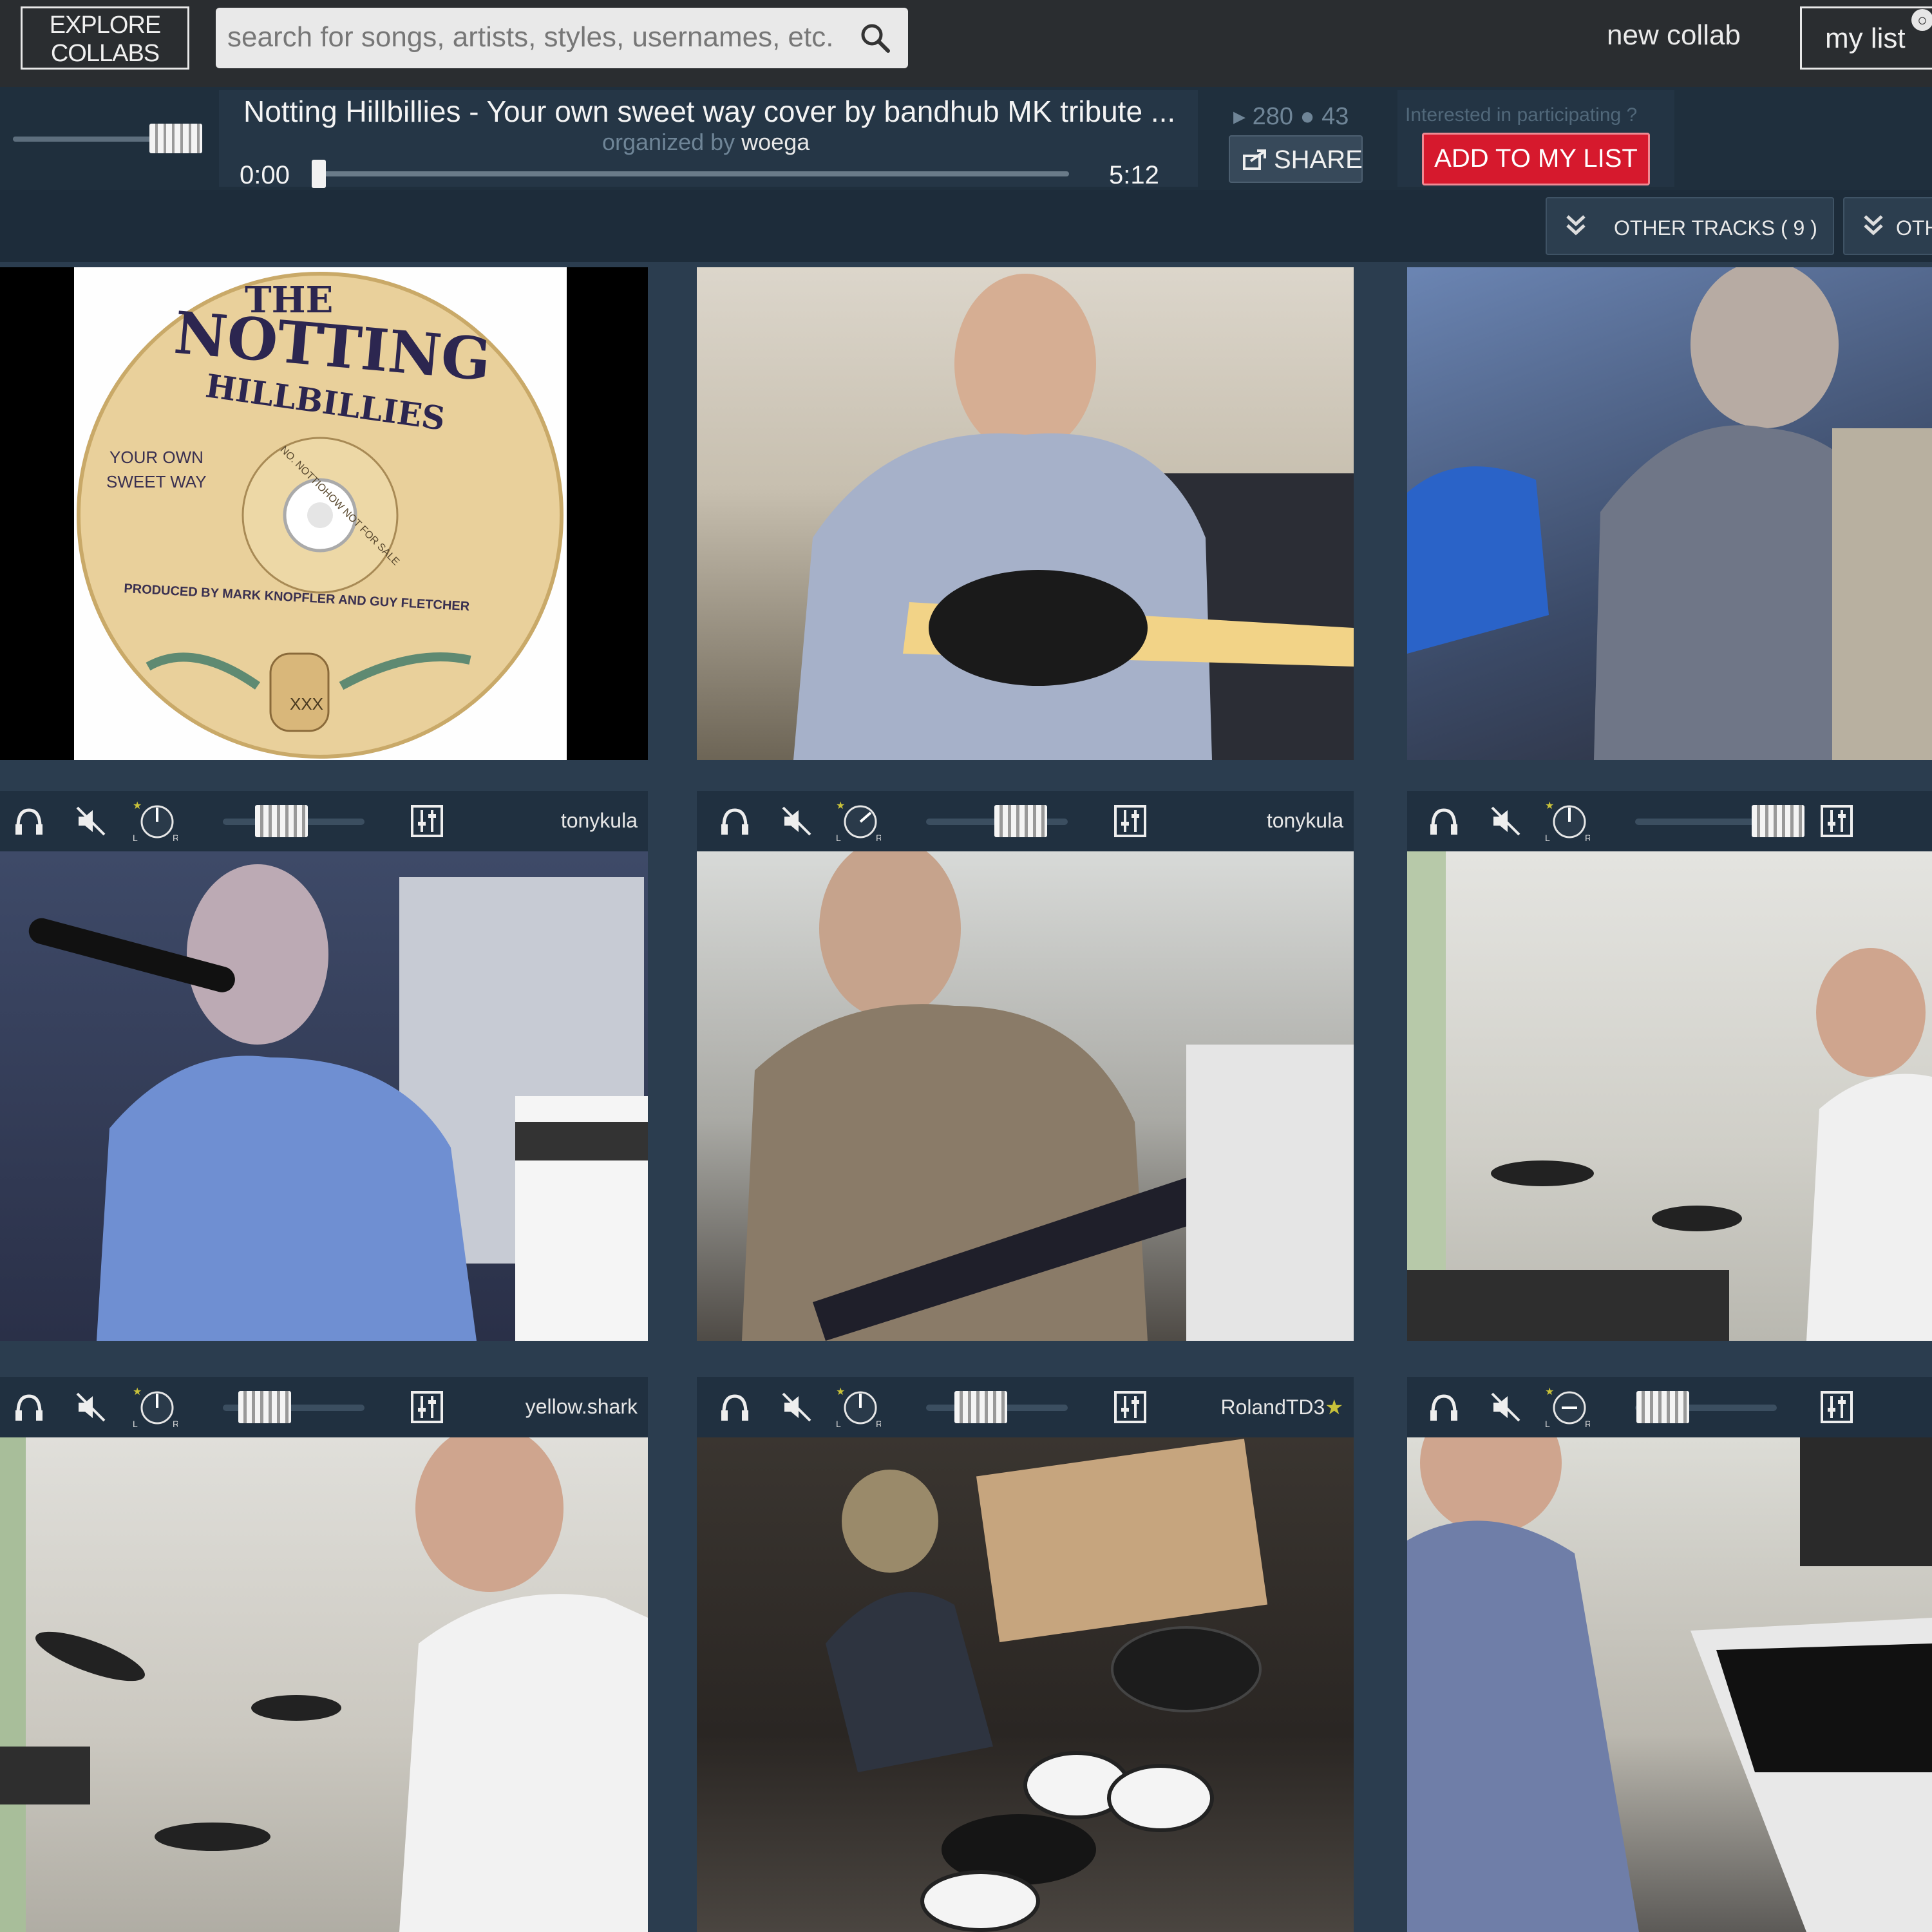 Image resolution: width=1932 pixels, height=1932 pixels. What do you see at coordinates (1521, 115) in the screenshot?
I see `interested-text: Interested in participating ?` at bounding box center [1521, 115].